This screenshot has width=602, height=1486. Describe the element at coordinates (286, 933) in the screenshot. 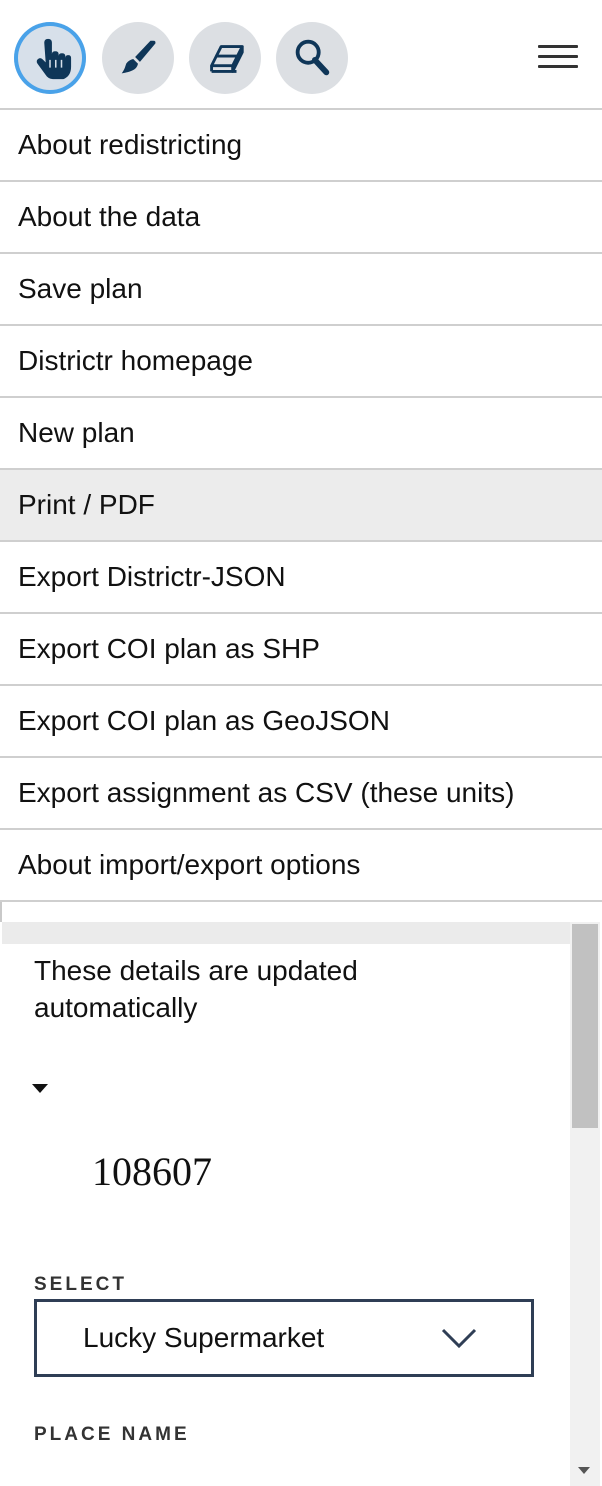

I see `panel-divider` at that location.